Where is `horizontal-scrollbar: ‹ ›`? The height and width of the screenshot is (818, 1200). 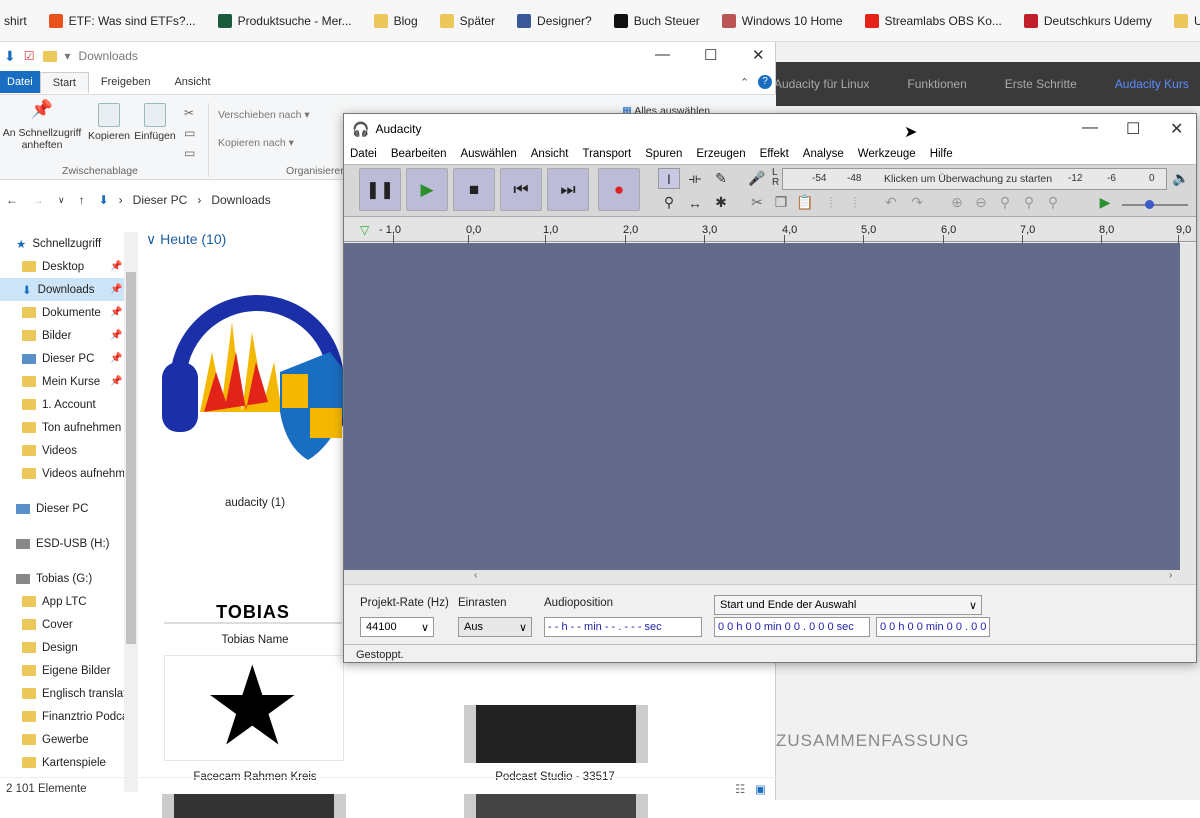
horizontal-scrollbar: ‹ › is located at coordinates (770, 577).